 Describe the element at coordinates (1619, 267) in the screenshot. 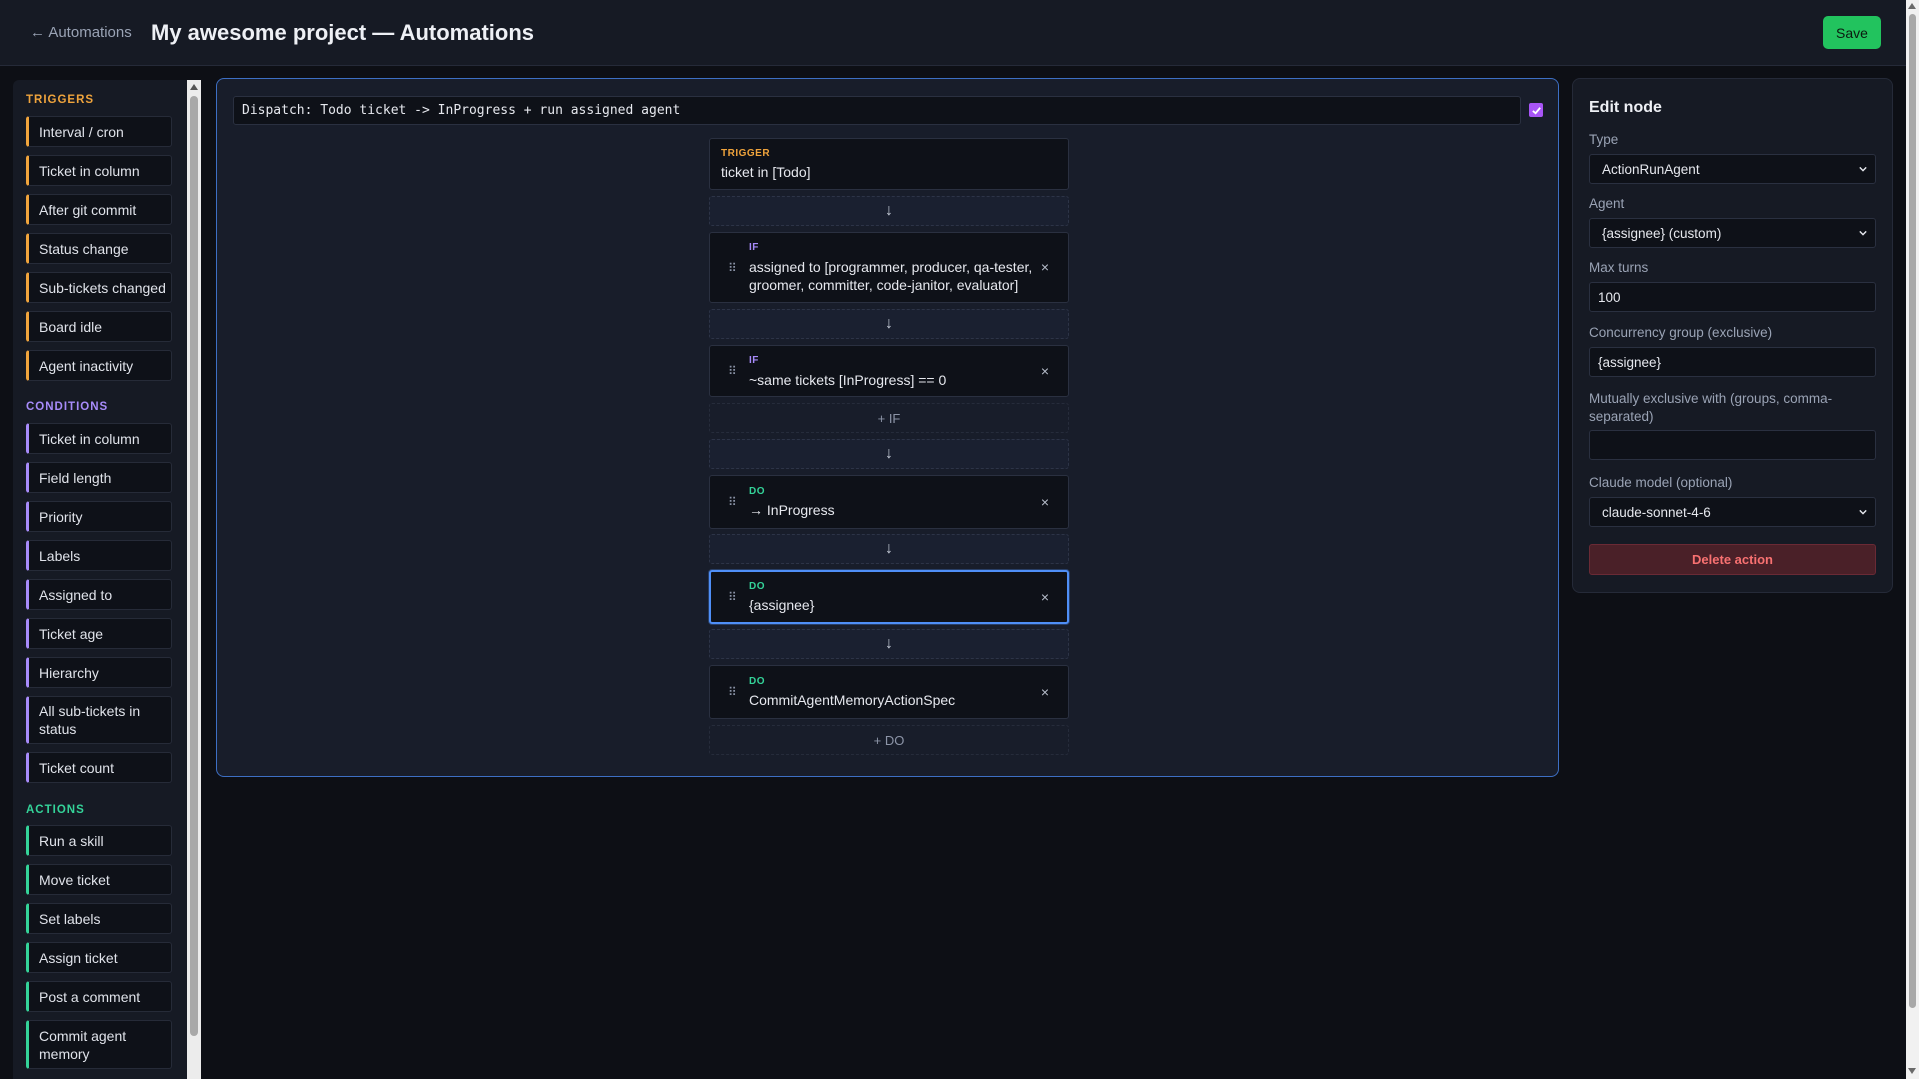

I see `max-turns-label: Max turns` at that location.